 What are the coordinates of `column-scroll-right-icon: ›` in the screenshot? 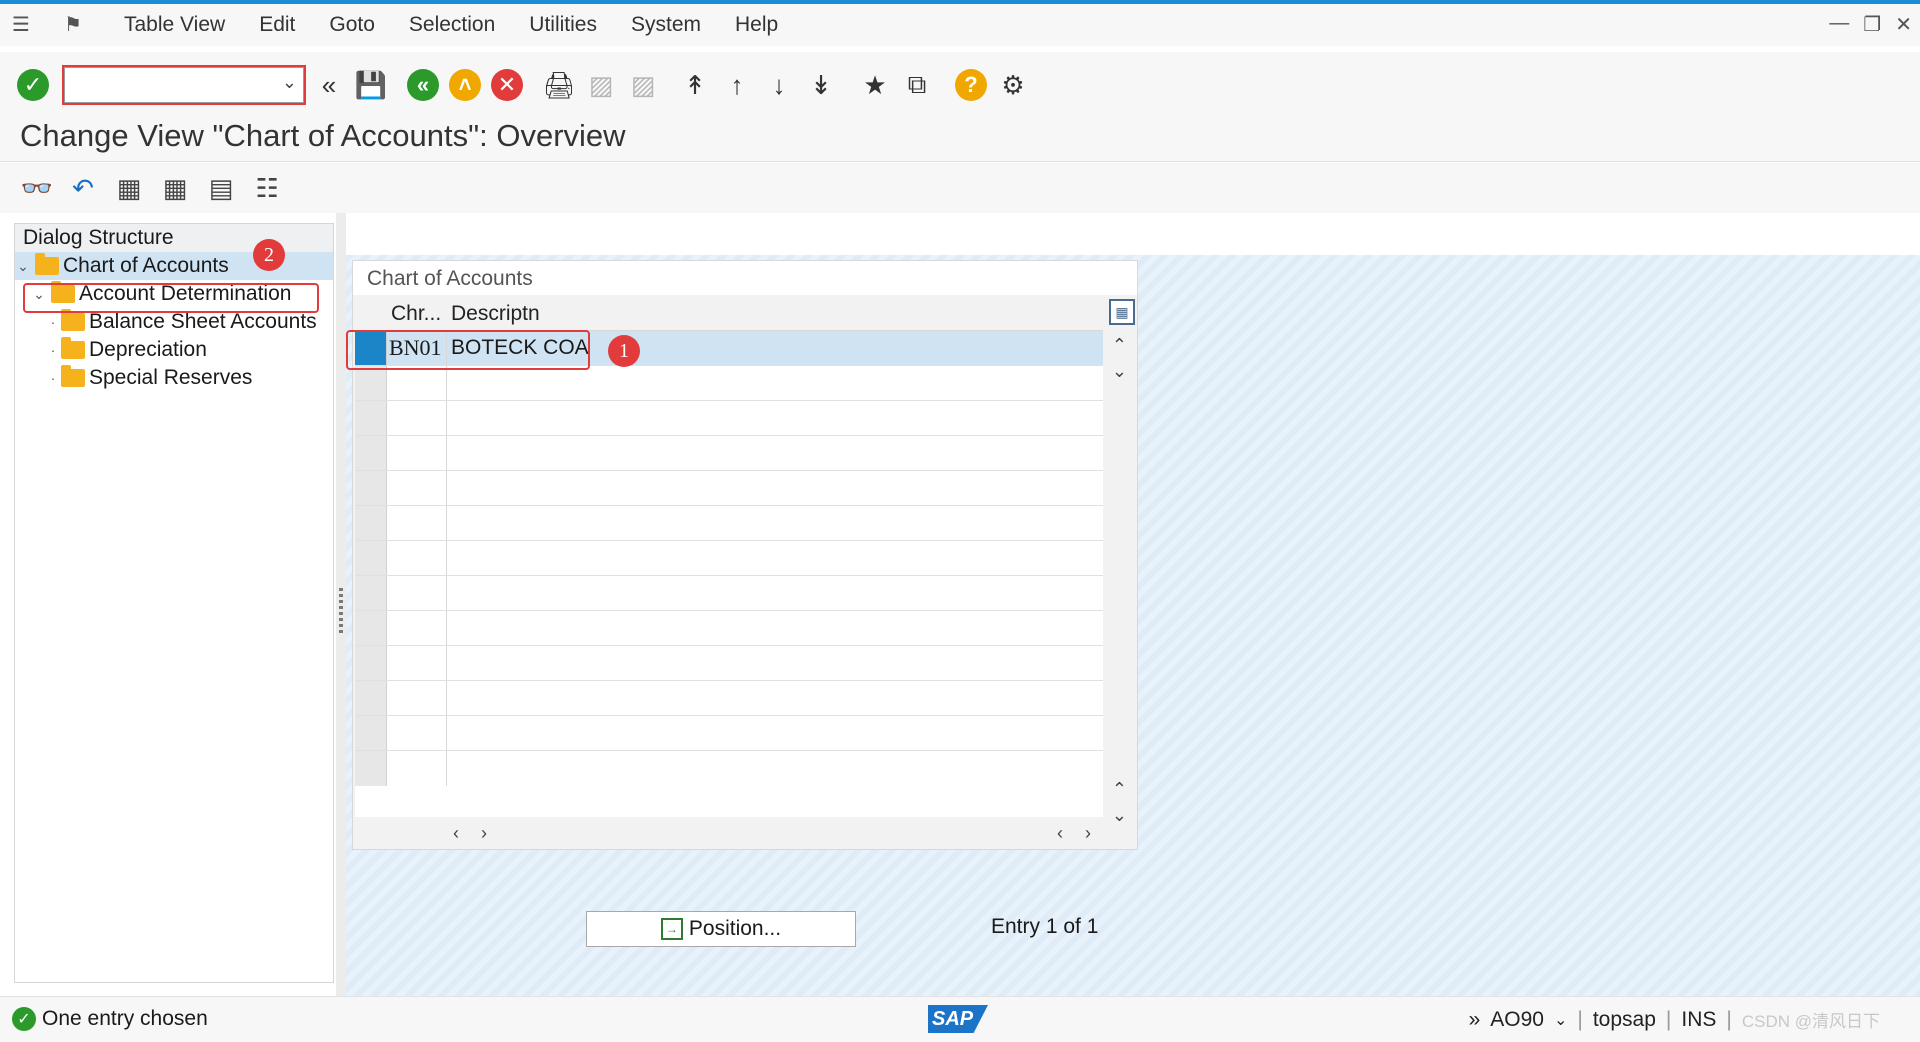 It's located at (484, 833).